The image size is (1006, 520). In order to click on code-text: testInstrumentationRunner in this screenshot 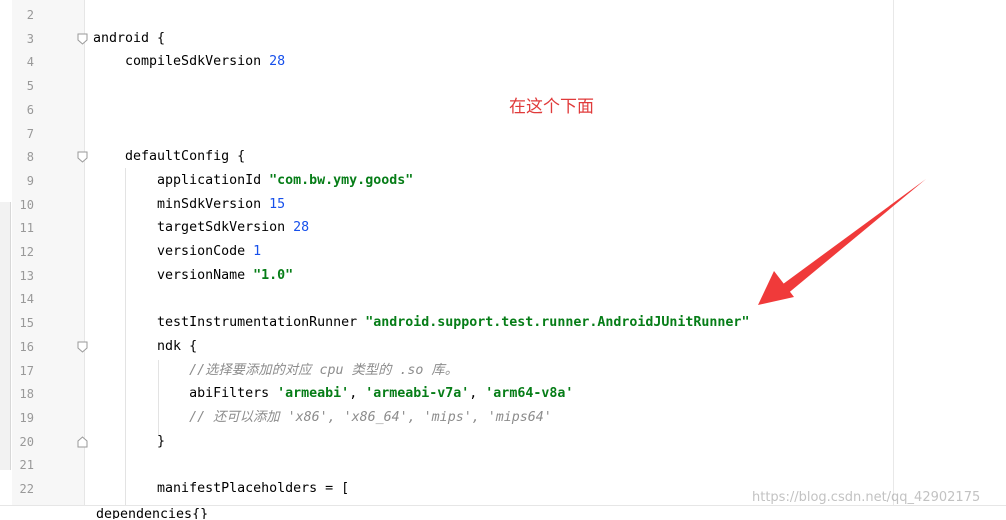, I will do `click(229, 323)`.